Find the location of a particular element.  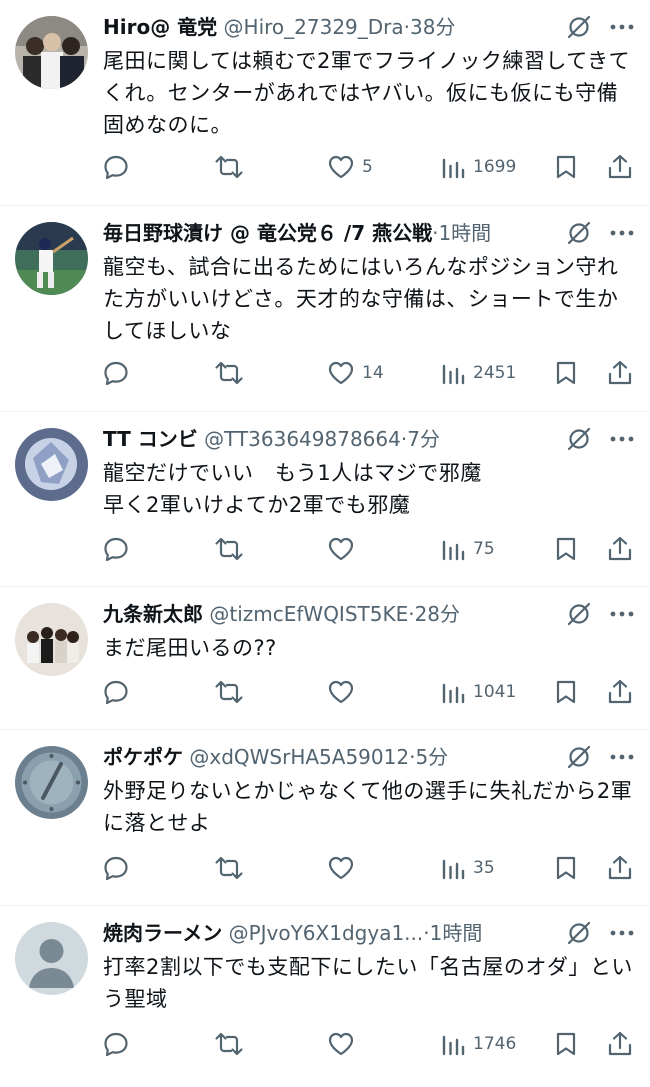

user-handle: @xdQWSrHA5A59012 is located at coordinates (299, 757).